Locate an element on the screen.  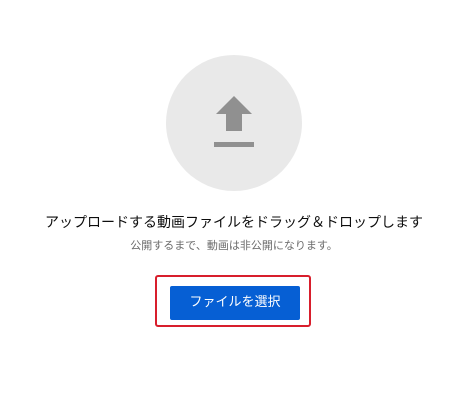
select-file-button: ファイルを選択 is located at coordinates (235, 303).